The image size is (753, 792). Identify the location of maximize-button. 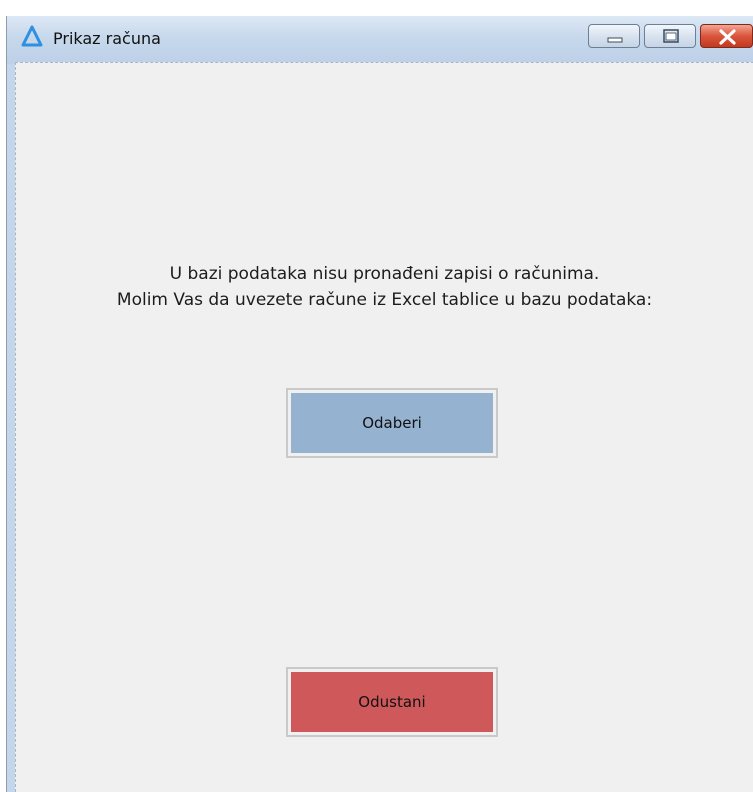
(670, 36).